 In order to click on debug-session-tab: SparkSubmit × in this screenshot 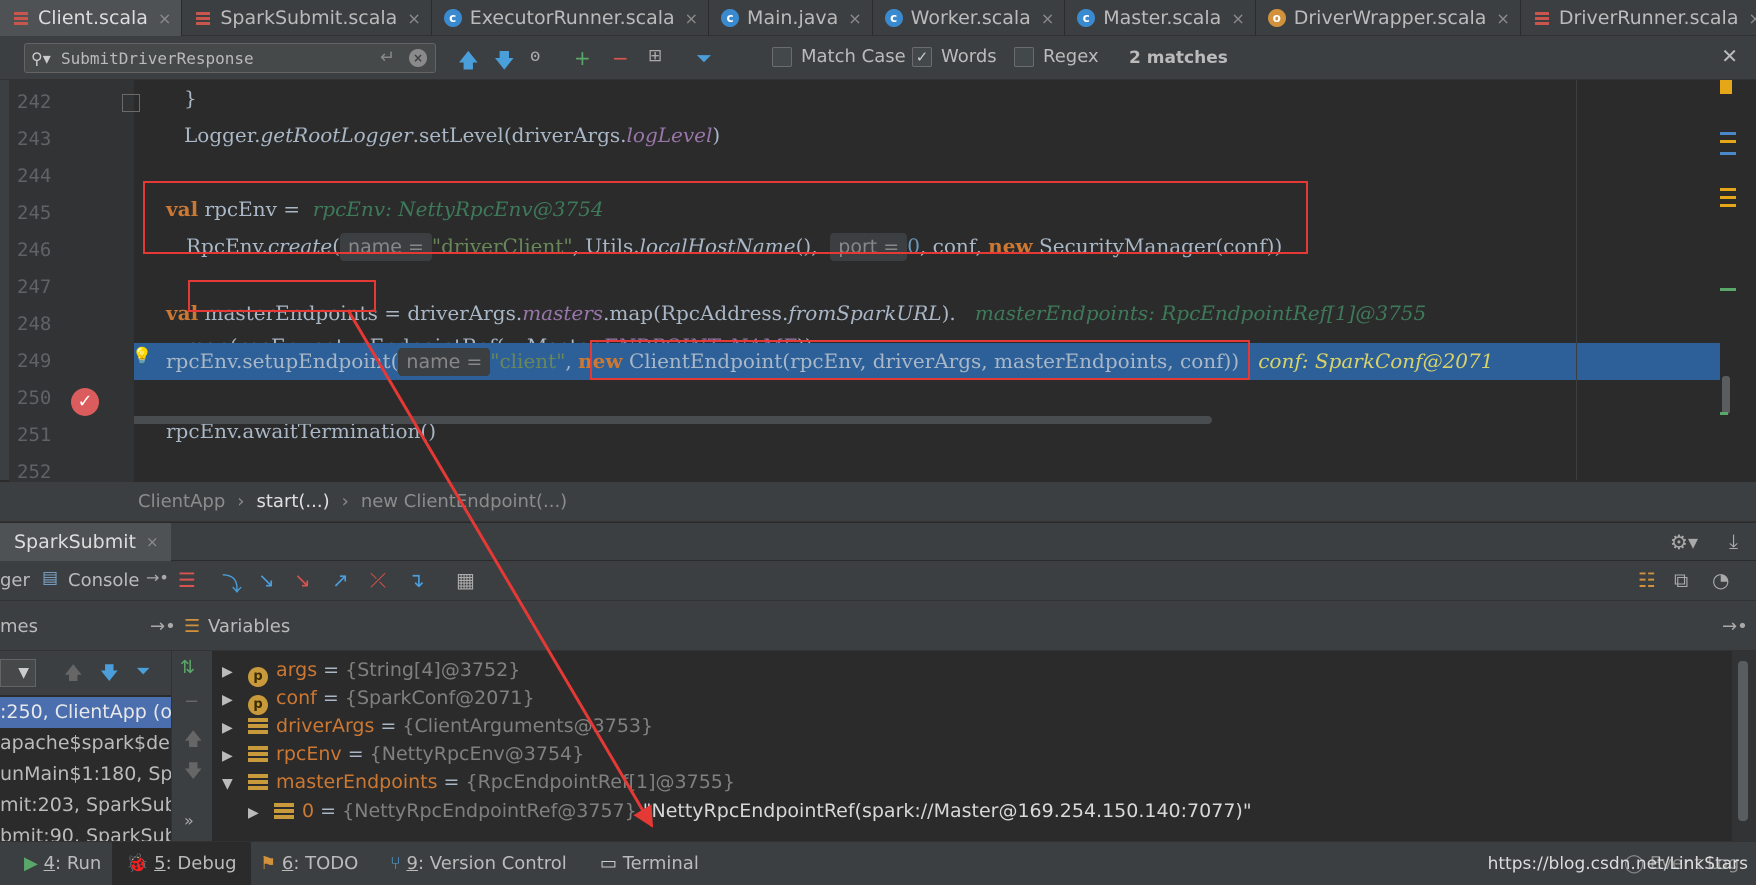, I will do `click(85, 542)`.